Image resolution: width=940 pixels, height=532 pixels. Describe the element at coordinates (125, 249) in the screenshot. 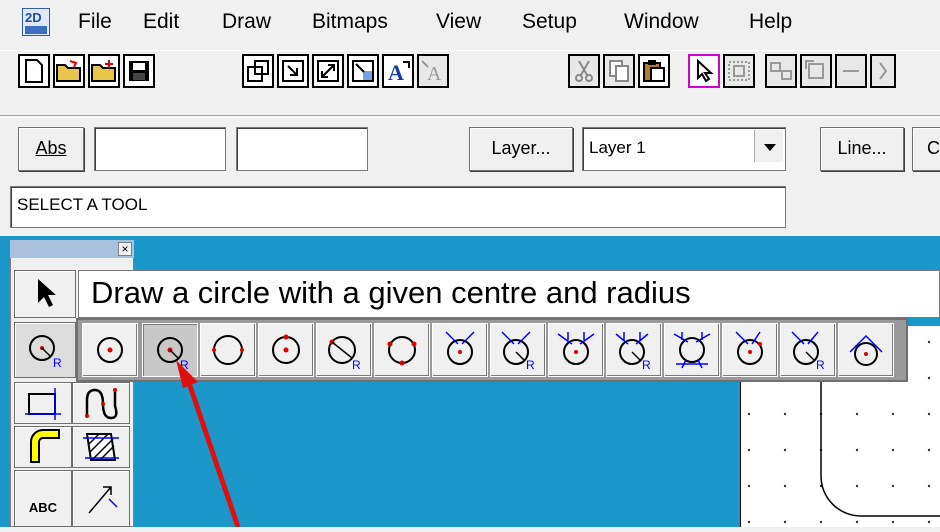

I see `close-icon: ×` at that location.